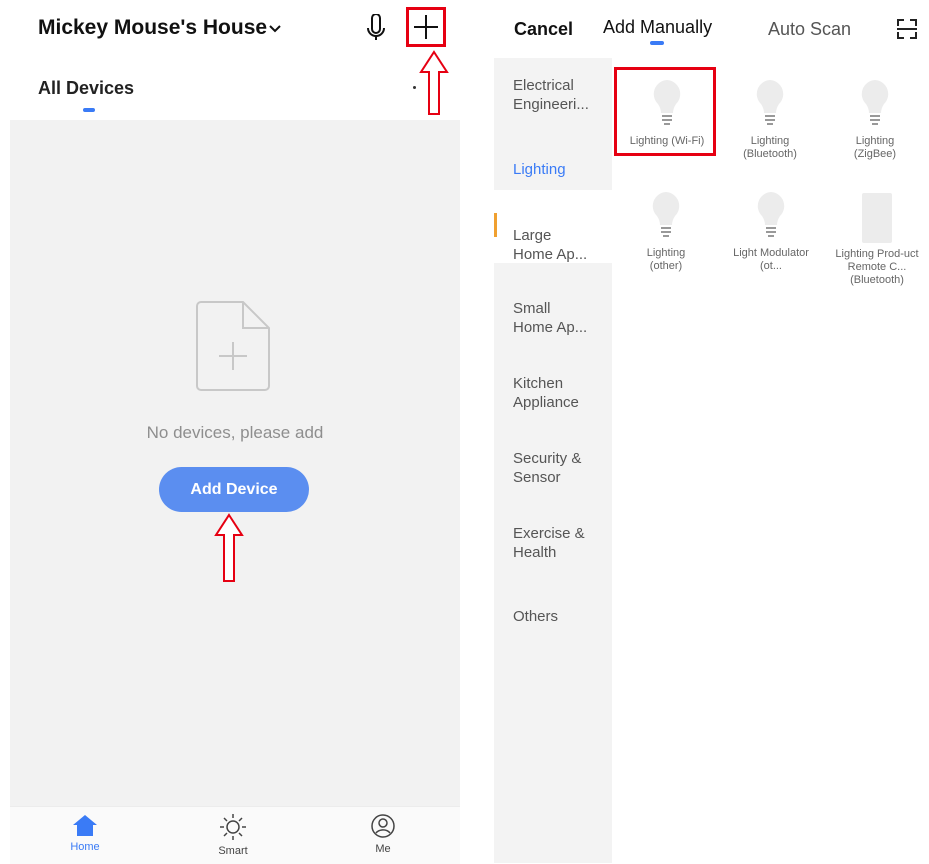 This screenshot has width=929, height=864. I want to click on more-icon, so click(414, 87).